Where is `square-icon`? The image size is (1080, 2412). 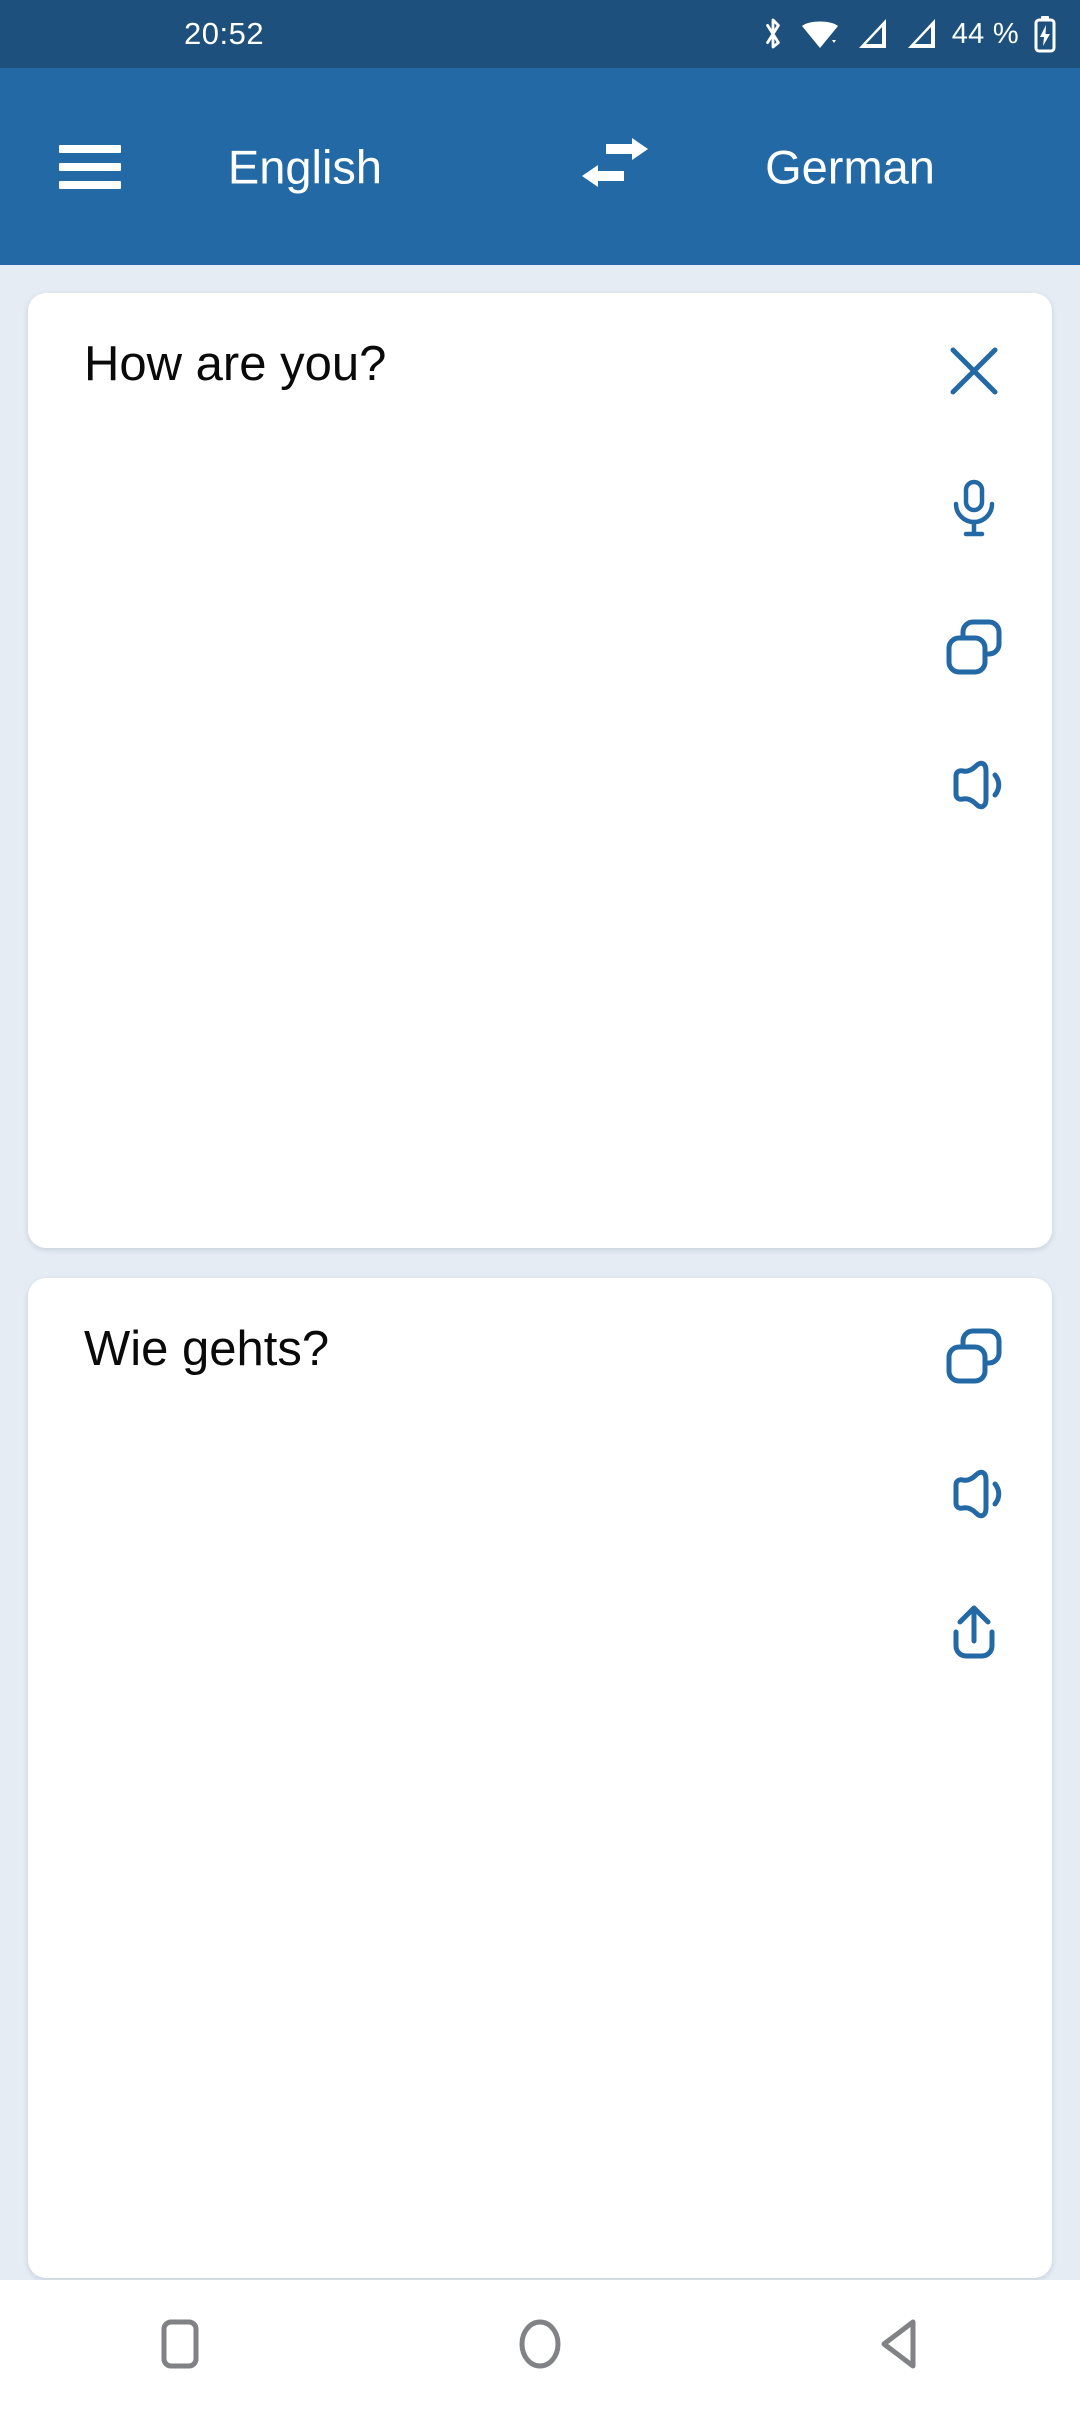
square-icon is located at coordinates (180, 2346).